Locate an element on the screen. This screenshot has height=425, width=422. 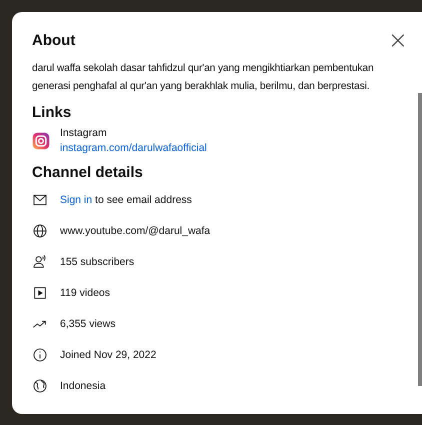
detail-text: 119 videos is located at coordinates (85, 292).